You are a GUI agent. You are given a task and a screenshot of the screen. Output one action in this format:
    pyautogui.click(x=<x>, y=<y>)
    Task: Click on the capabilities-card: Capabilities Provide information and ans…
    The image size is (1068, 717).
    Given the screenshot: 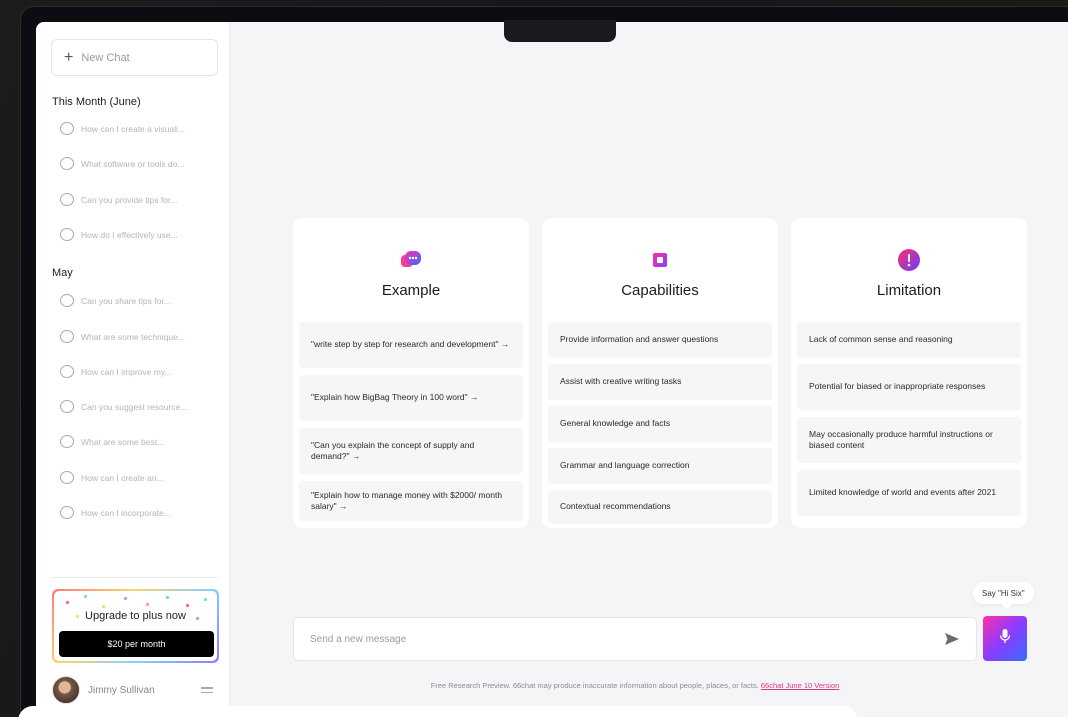 What is the action you would take?
    pyautogui.click(x=660, y=373)
    